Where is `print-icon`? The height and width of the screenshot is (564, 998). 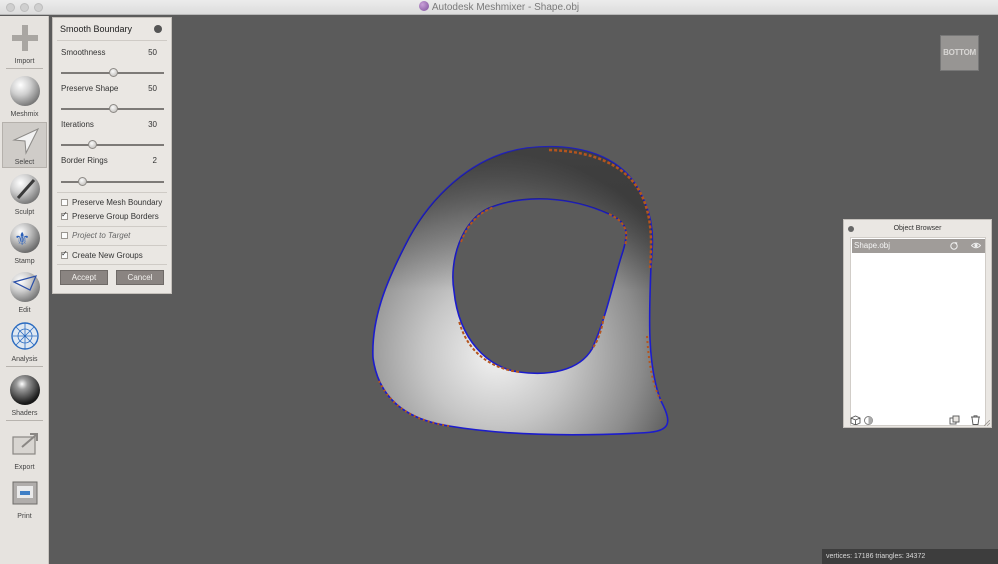 print-icon is located at coordinates (25, 493).